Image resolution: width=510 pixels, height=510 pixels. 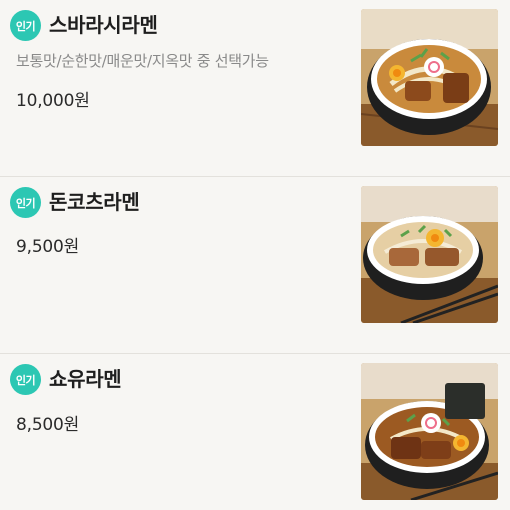 I want to click on menu-item-name: 스바라시라멘, so click(x=103, y=25).